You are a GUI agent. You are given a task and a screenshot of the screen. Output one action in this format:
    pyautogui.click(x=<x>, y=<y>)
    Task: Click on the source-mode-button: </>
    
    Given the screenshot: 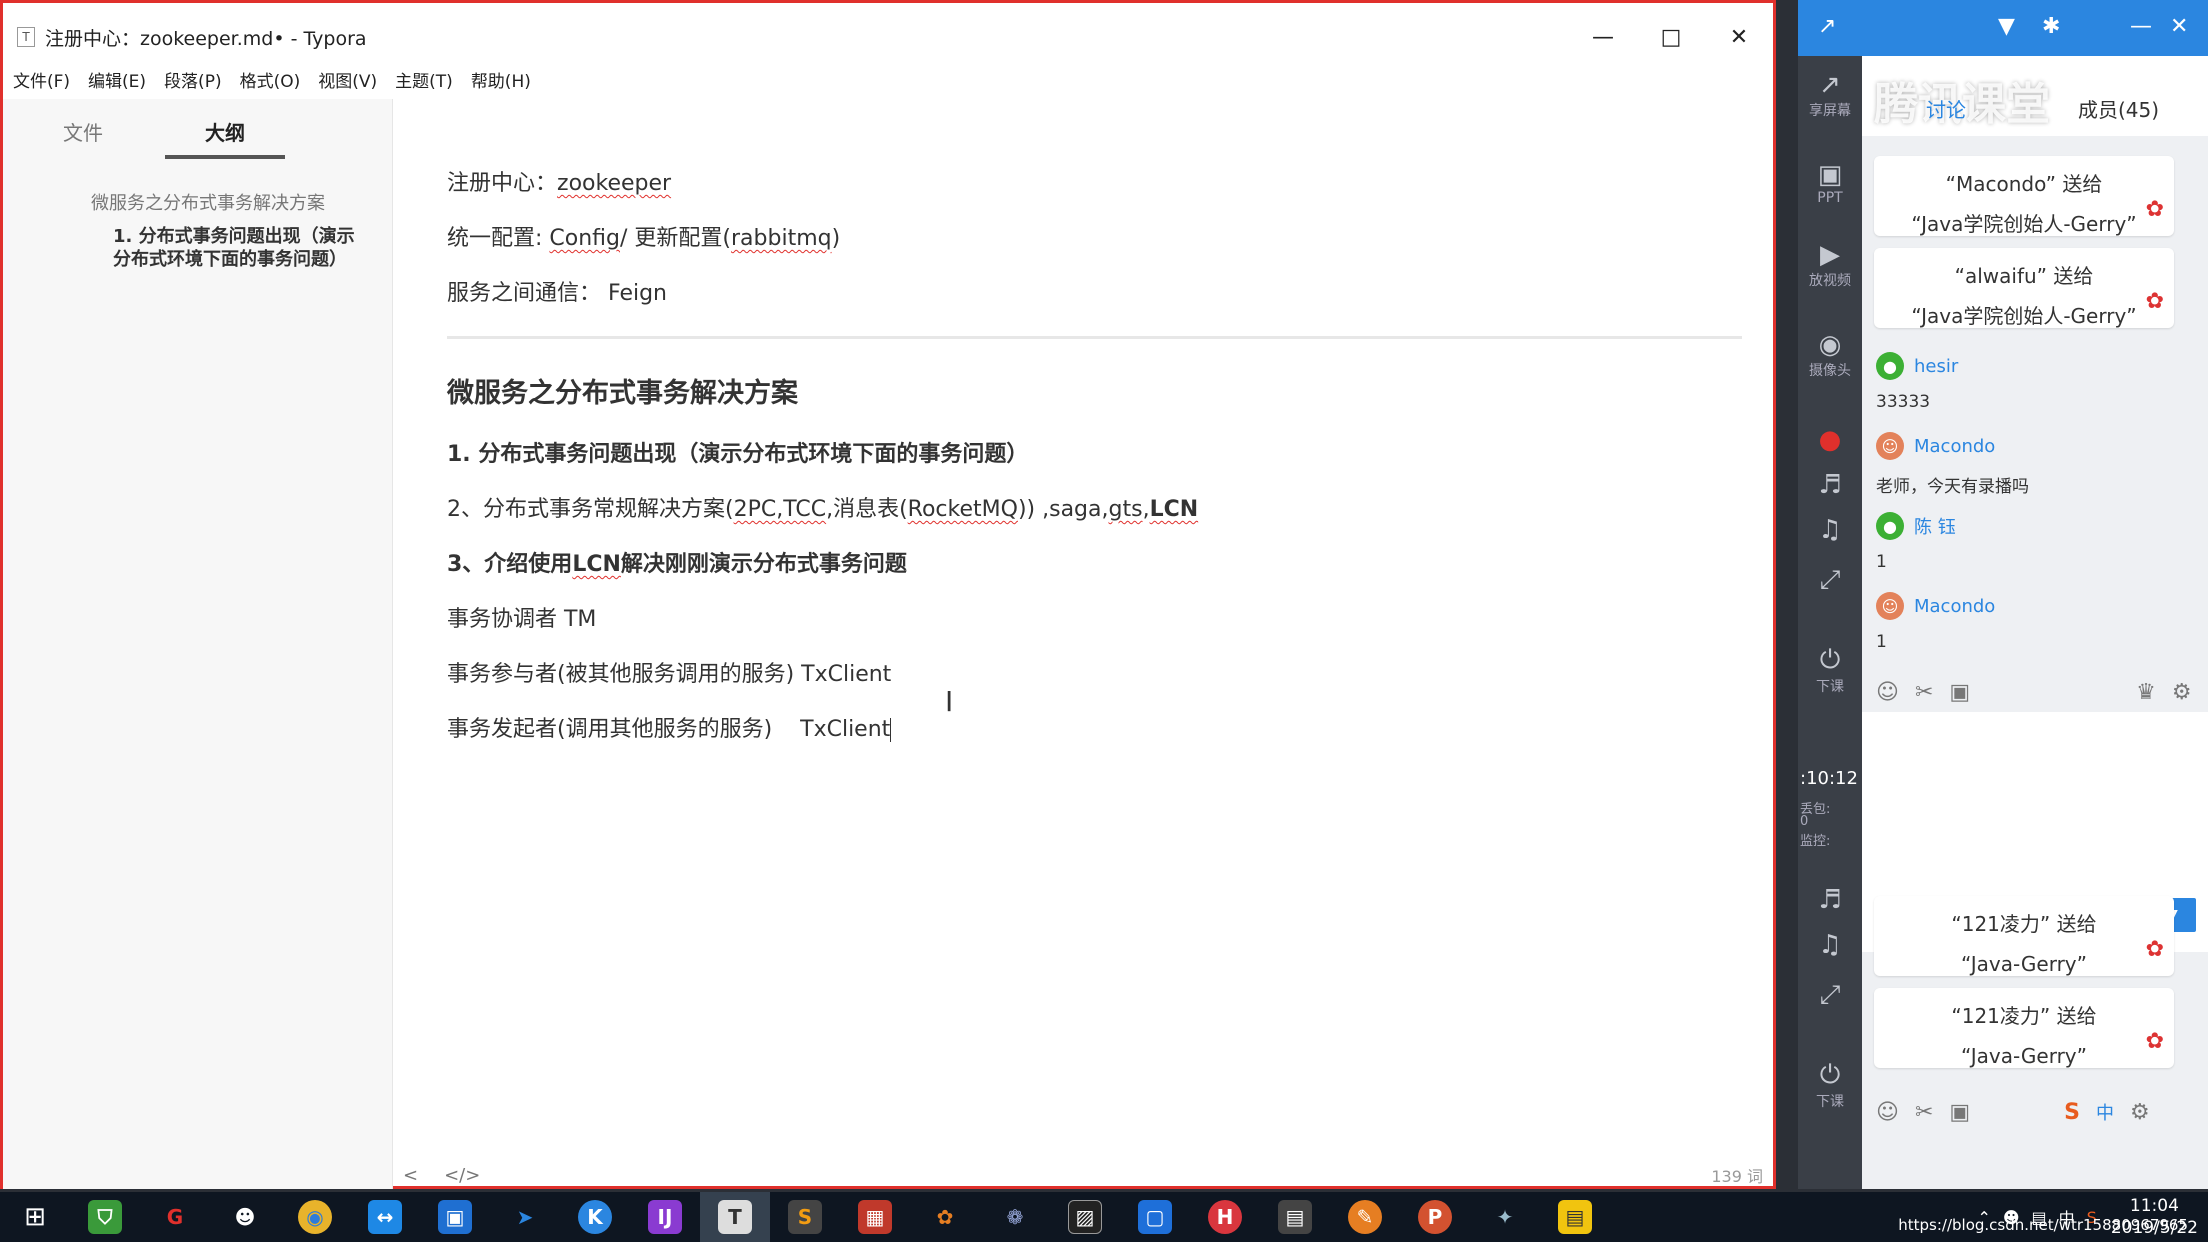 What is the action you would take?
    pyautogui.click(x=462, y=1175)
    